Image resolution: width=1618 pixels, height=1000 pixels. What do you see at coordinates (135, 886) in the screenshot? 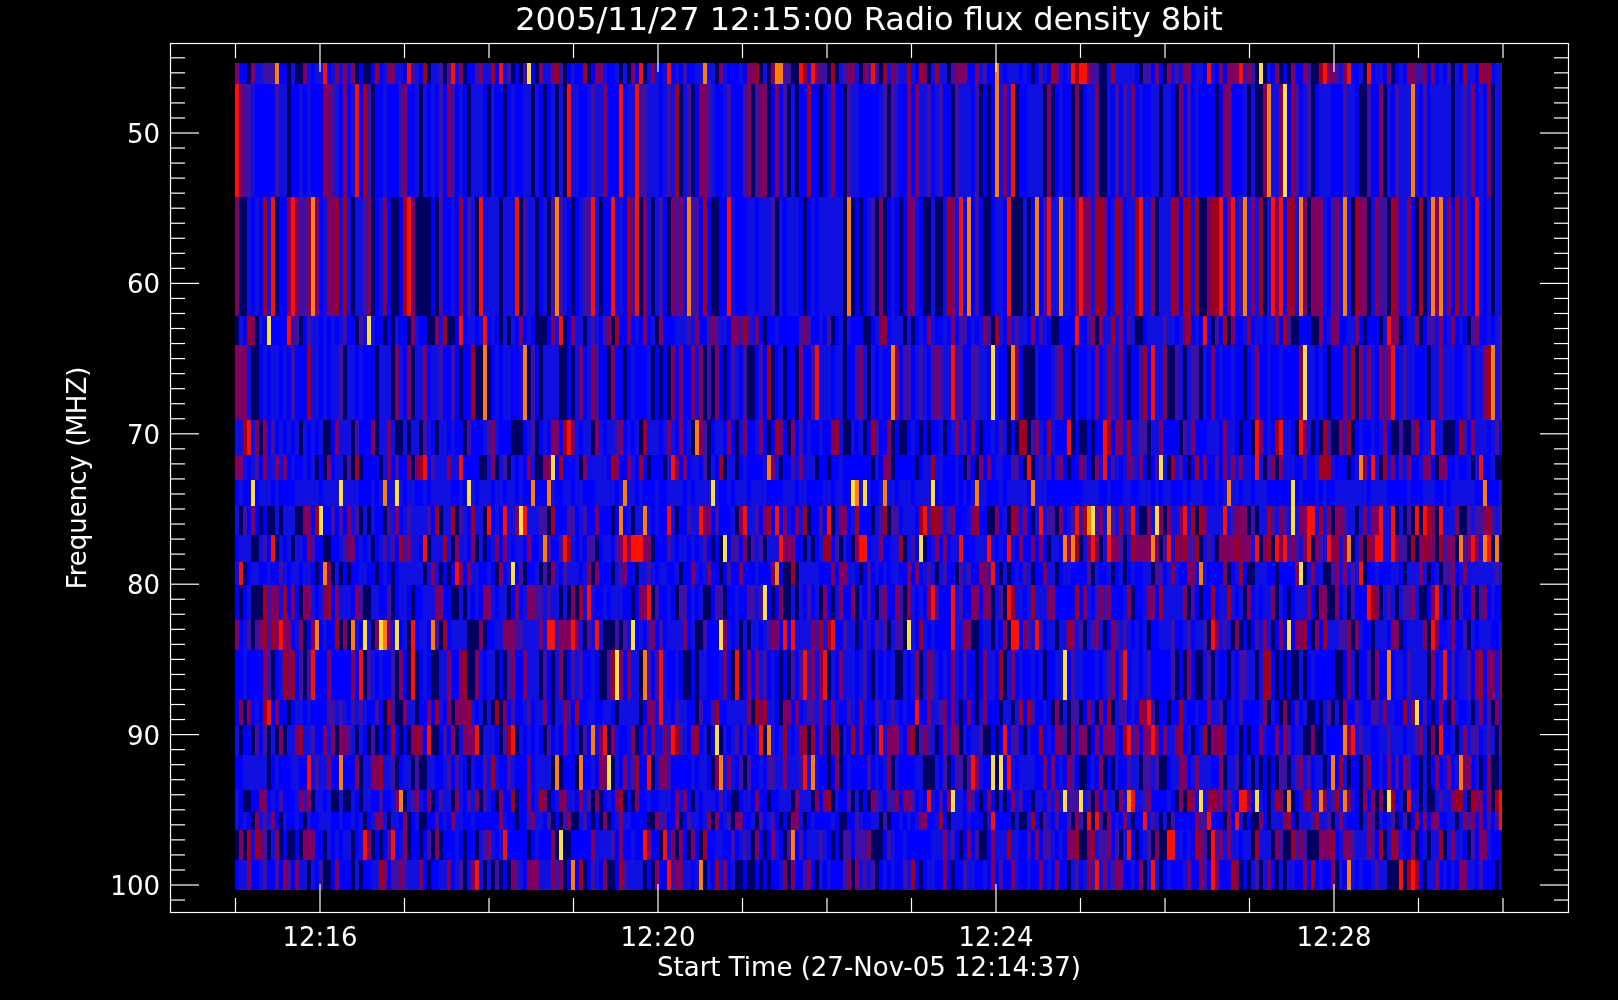
I see `y-tick-label: 100` at bounding box center [135, 886].